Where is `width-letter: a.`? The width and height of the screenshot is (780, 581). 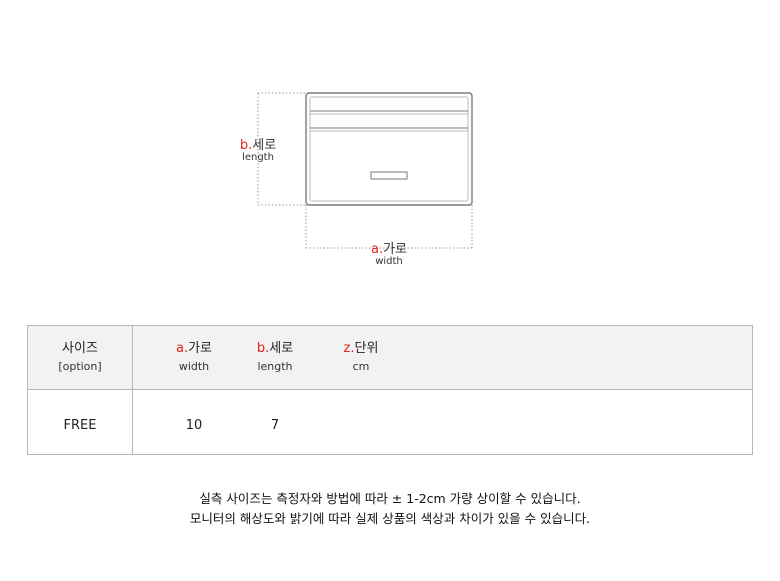 width-letter: a. is located at coordinates (377, 249).